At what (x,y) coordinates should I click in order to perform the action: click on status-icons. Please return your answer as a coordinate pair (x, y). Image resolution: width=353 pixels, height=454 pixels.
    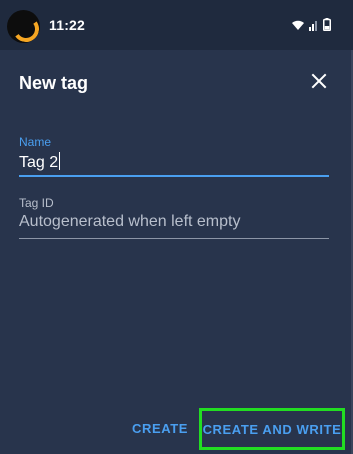
    Looking at the image, I should click on (311, 24).